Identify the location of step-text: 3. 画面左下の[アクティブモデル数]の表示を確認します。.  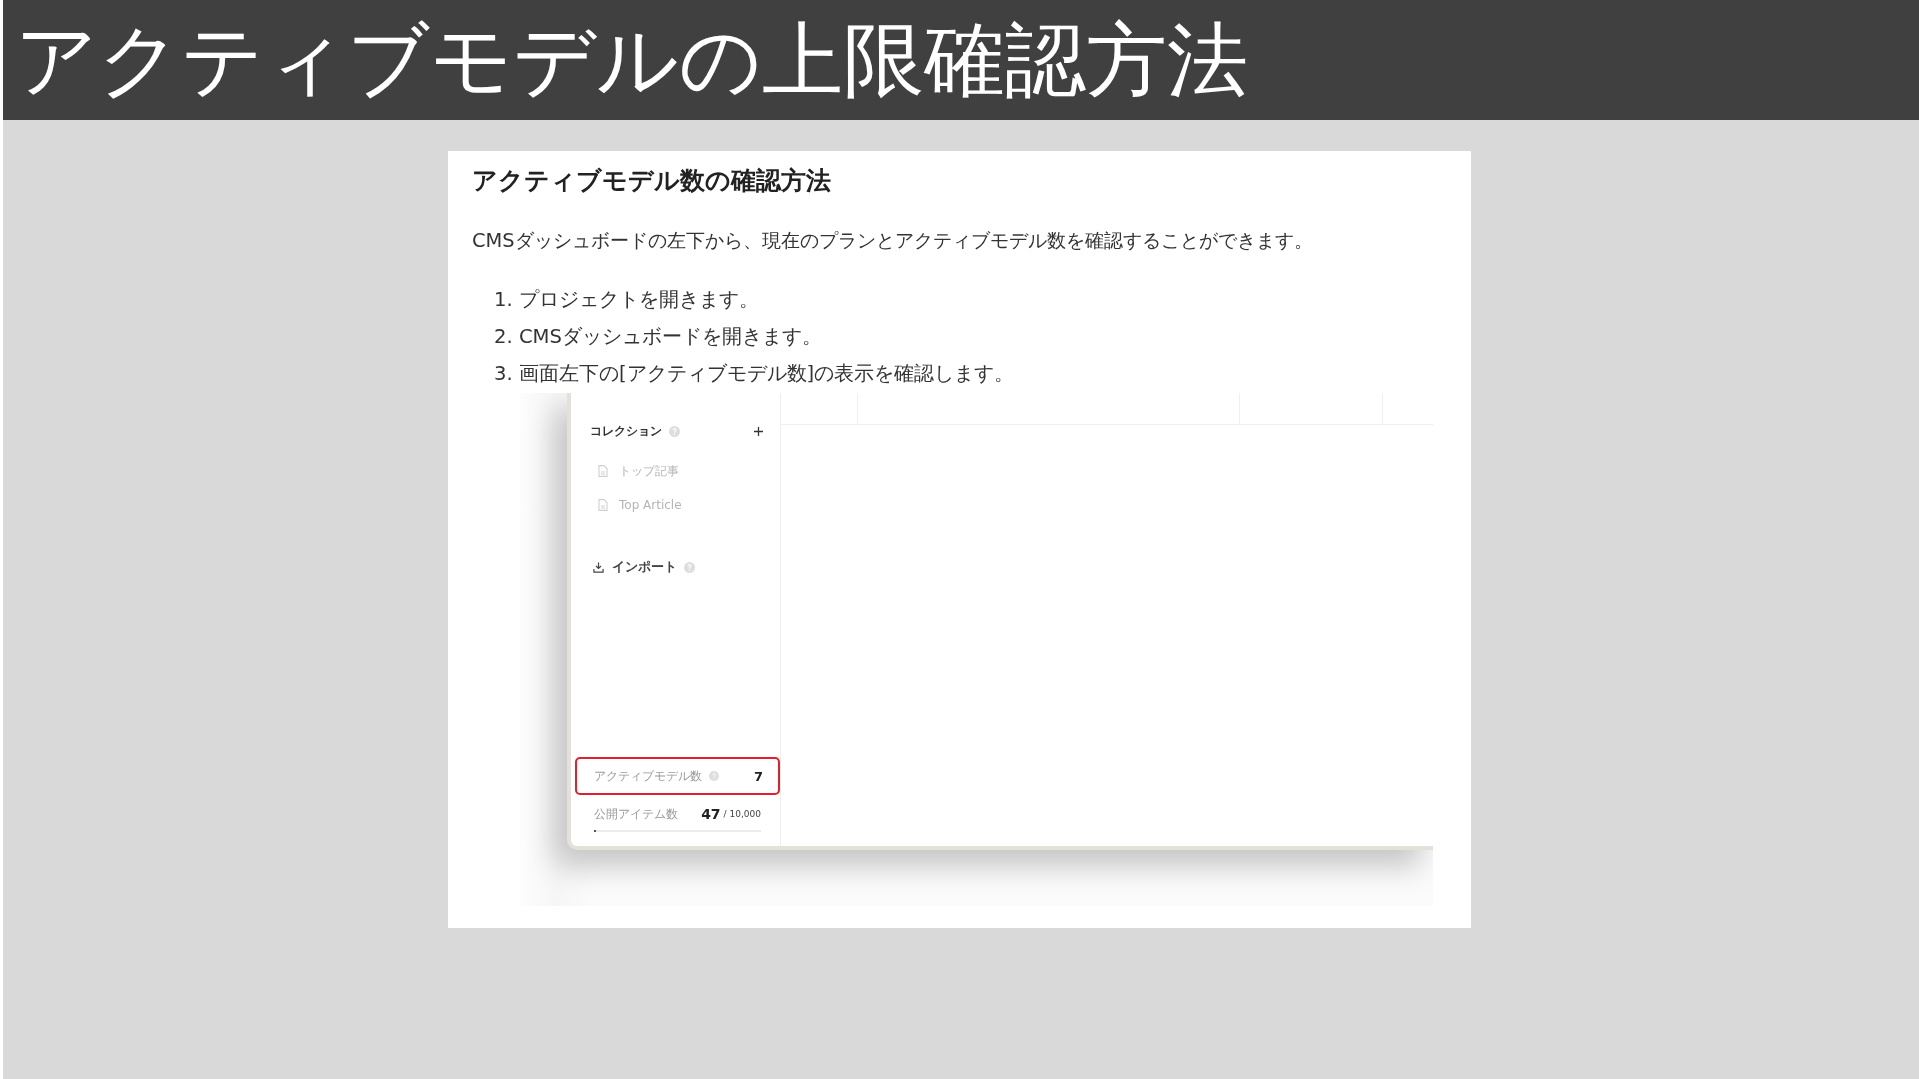
(755, 374).